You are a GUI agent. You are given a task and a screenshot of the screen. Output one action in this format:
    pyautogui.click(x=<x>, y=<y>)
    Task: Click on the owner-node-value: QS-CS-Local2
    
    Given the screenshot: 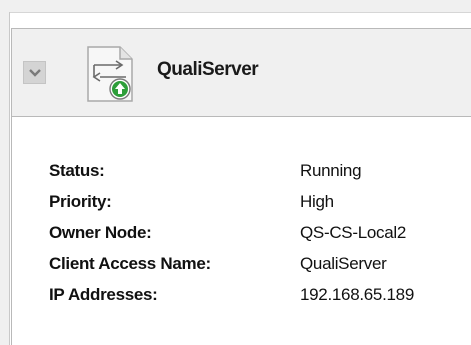 What is the action you would take?
    pyautogui.click(x=353, y=232)
    